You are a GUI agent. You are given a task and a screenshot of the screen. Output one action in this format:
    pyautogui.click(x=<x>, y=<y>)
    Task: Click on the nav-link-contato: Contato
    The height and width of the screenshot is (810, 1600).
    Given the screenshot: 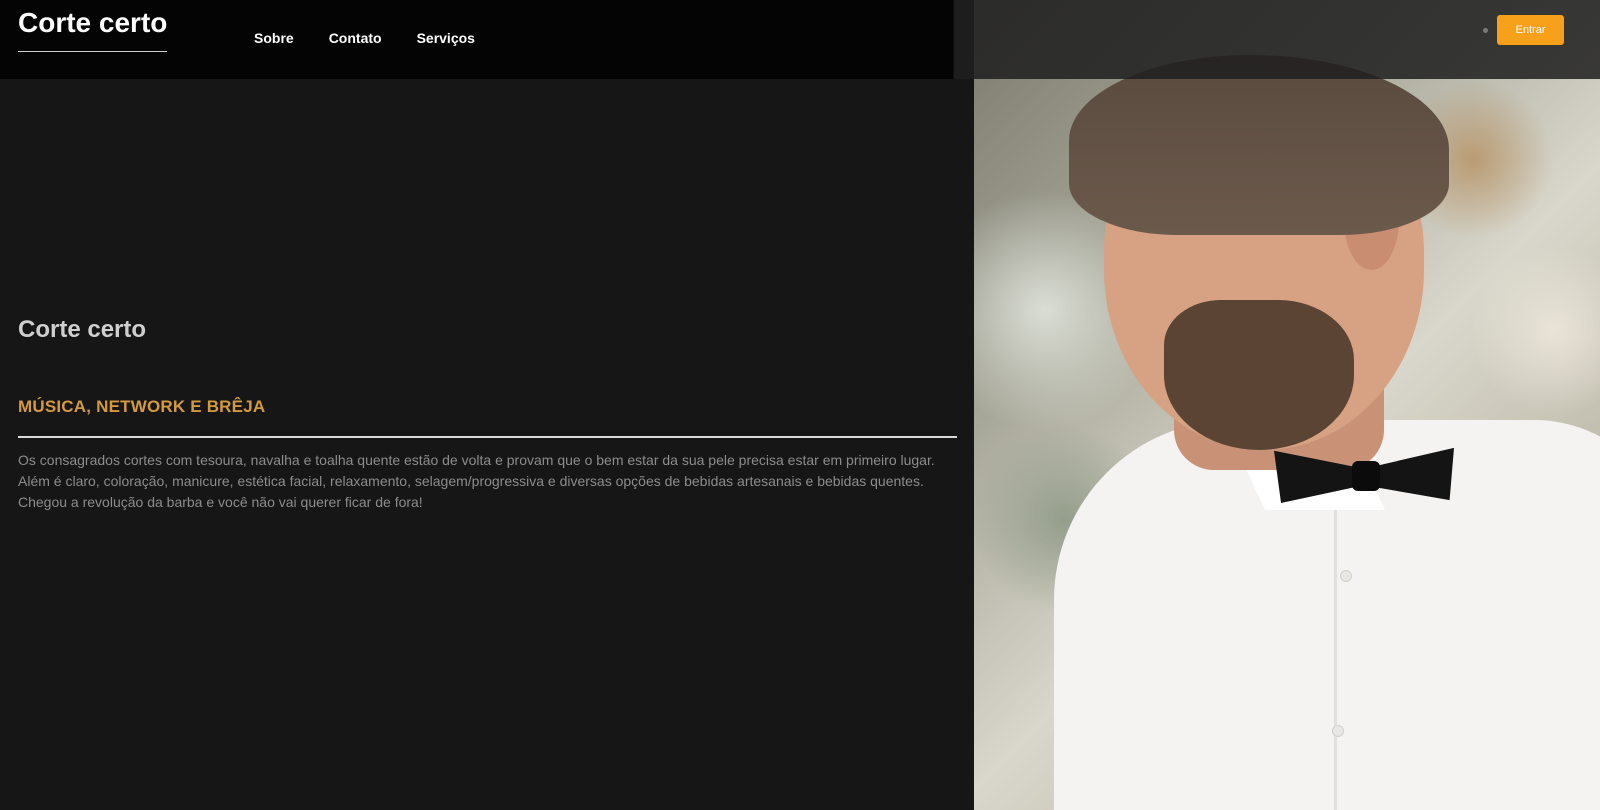 What is the action you would take?
    pyautogui.click(x=355, y=38)
    